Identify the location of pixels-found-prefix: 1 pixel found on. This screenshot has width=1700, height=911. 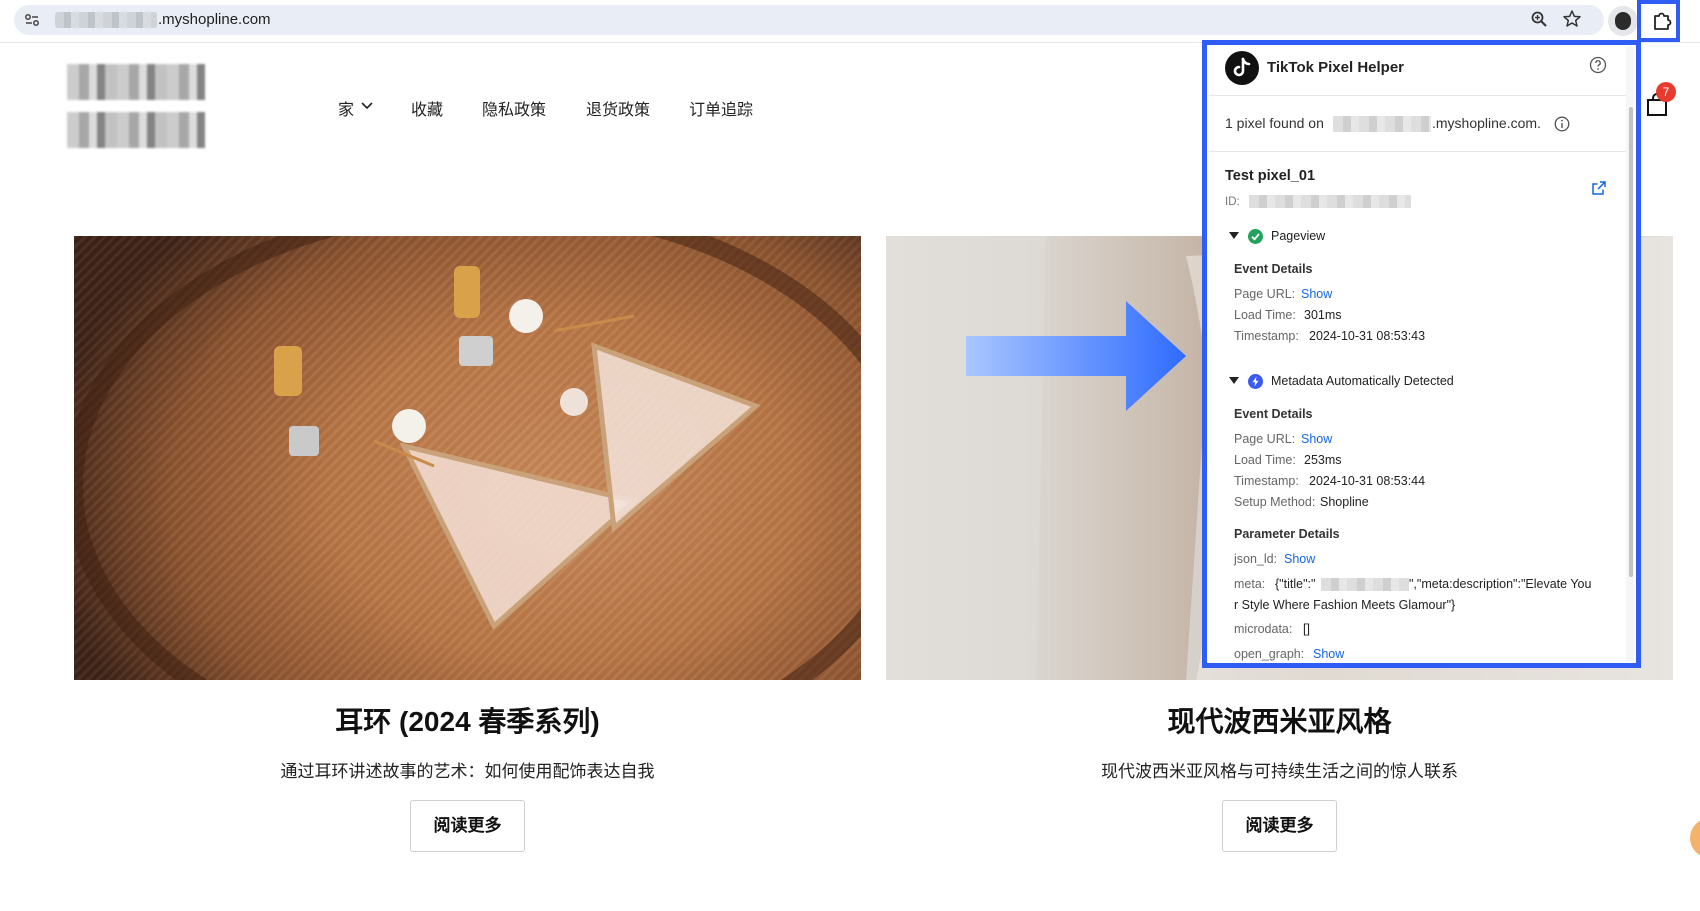
(1274, 123).